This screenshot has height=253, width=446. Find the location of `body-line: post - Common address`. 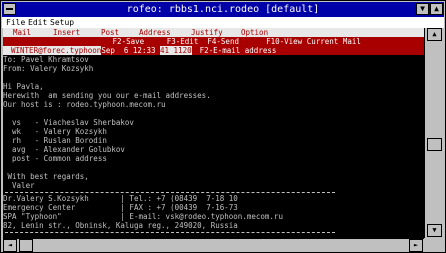

body-line: post - Common address is located at coordinates (55, 158).